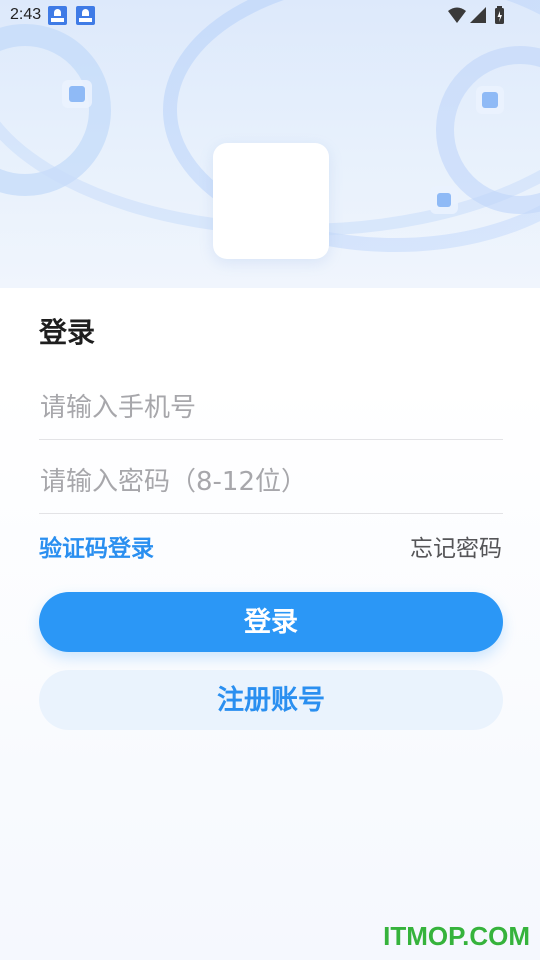 The height and width of the screenshot is (960, 540). Describe the element at coordinates (271, 700) in the screenshot. I see `register-button: 注册账号` at that location.